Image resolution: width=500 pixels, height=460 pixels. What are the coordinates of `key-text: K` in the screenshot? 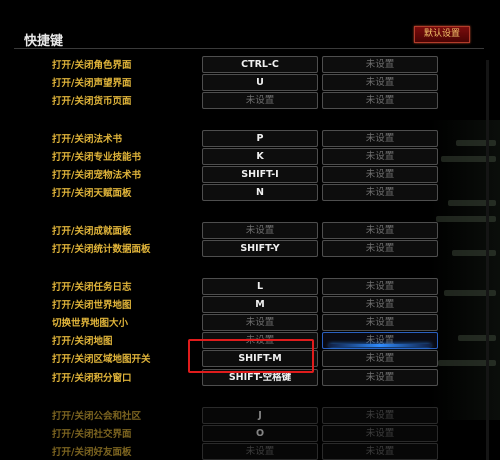 It's located at (260, 156).